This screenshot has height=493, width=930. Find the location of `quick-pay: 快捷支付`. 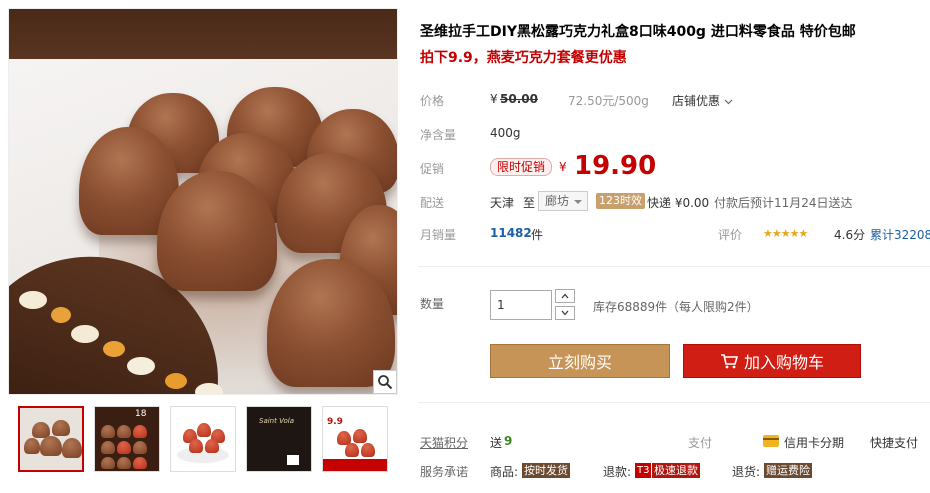

quick-pay: 快捷支付 is located at coordinates (894, 442).